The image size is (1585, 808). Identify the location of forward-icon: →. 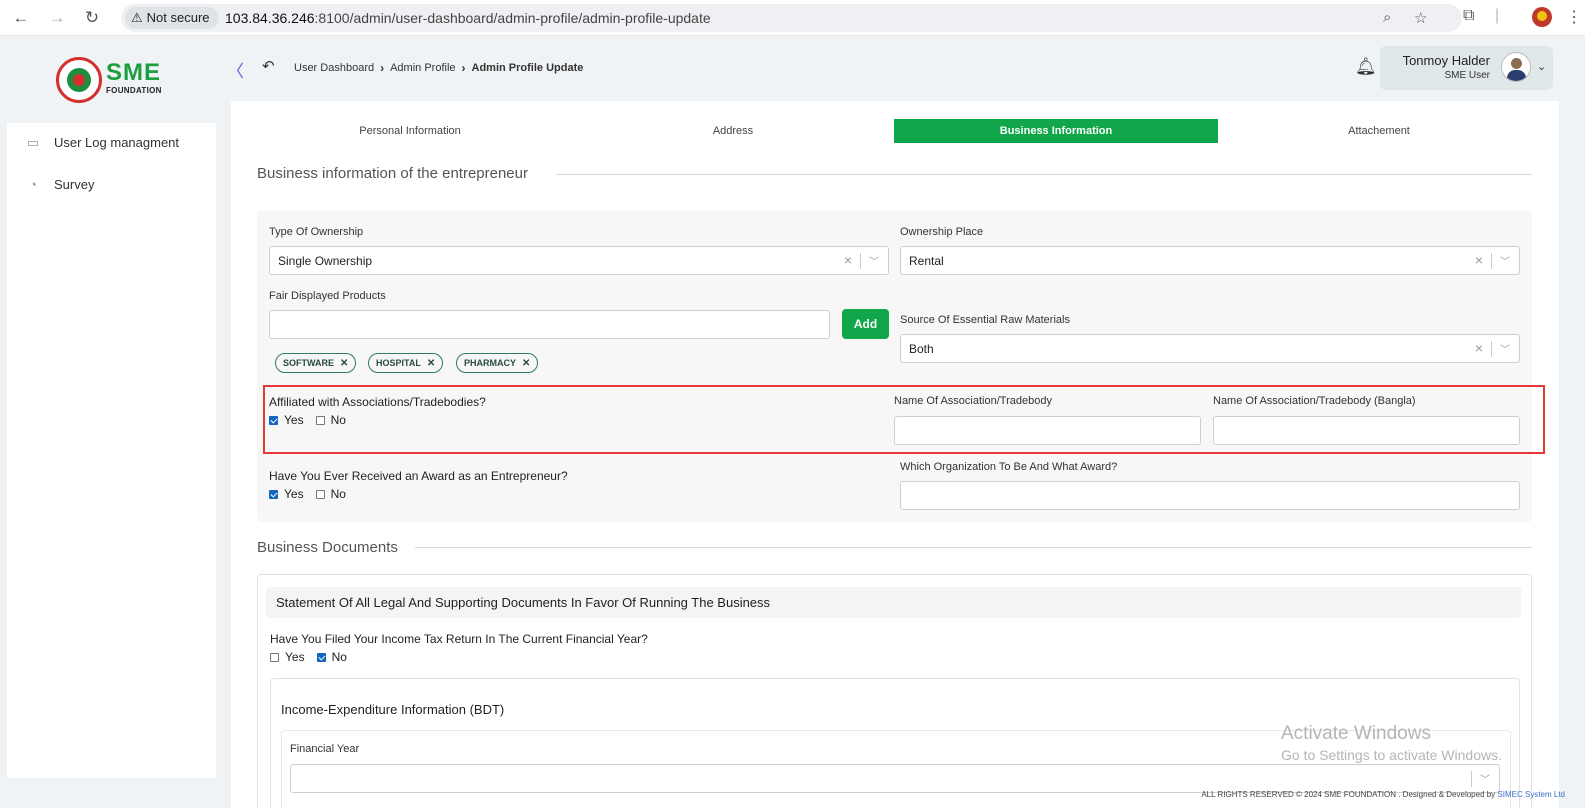
(57, 18).